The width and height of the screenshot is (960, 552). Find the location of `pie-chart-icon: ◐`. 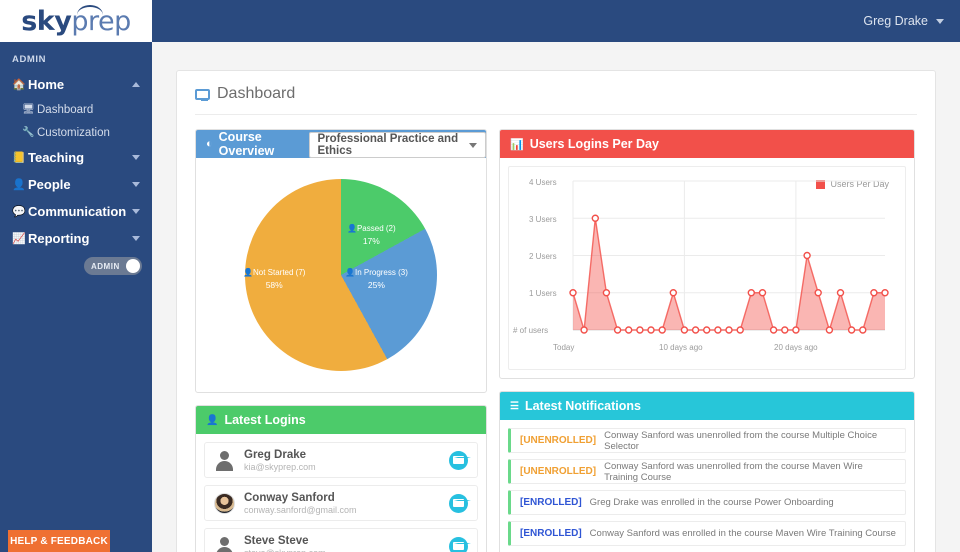

pie-chart-icon: ◐ is located at coordinates (209, 144).